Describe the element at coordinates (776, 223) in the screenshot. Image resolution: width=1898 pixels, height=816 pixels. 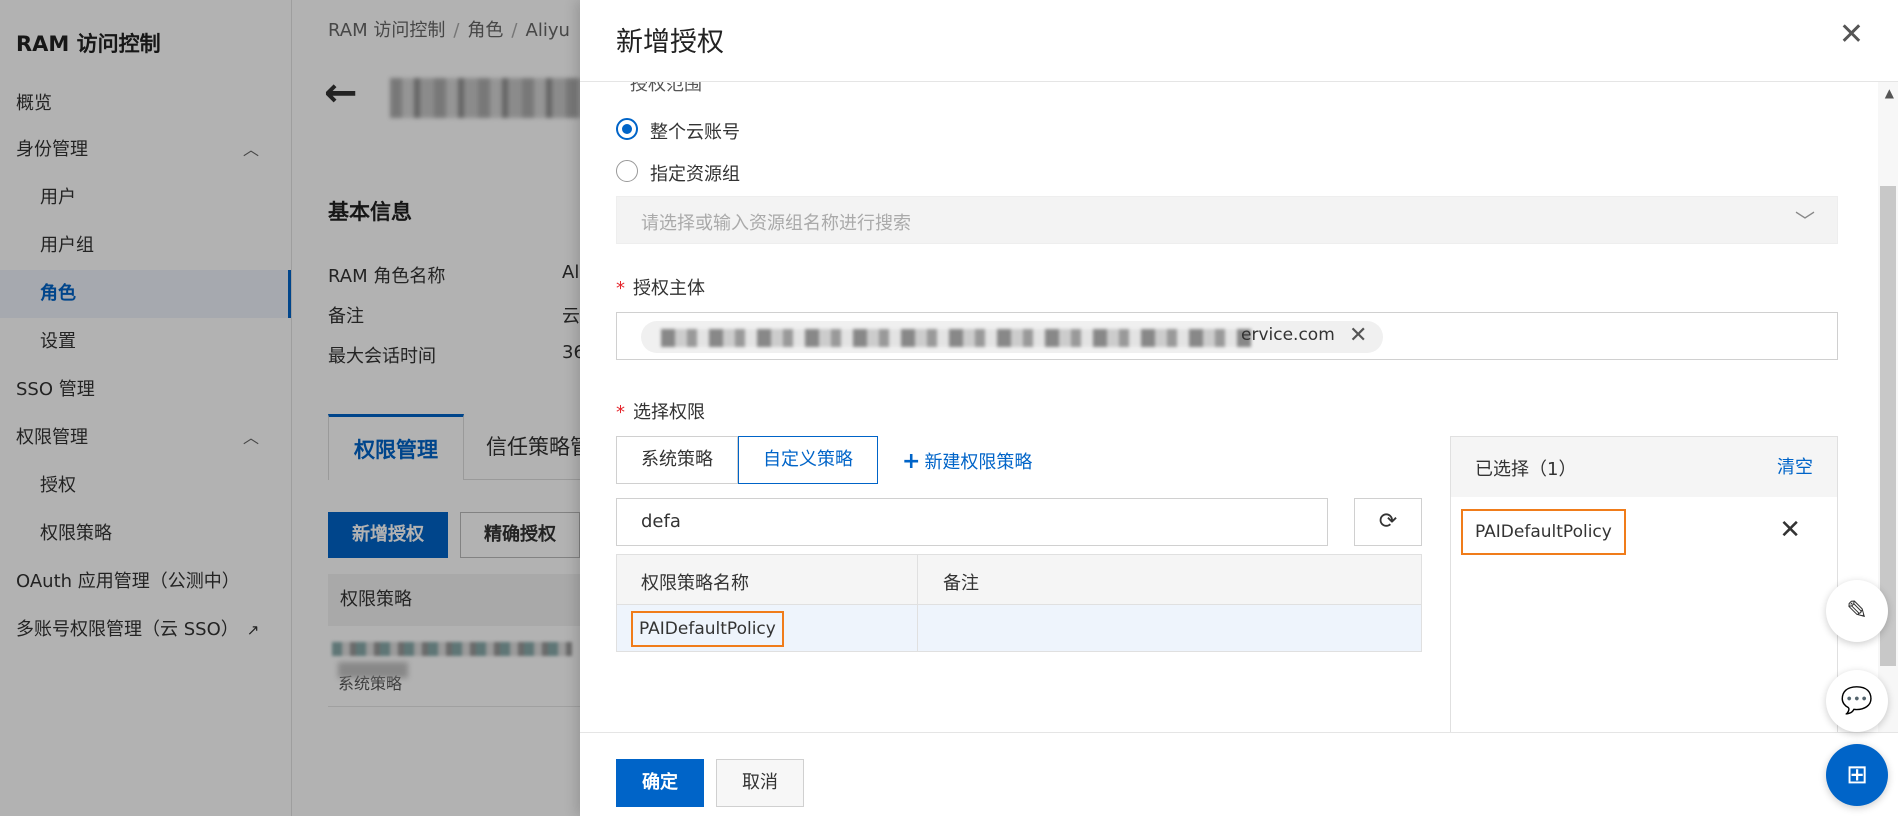
I see `resource-group-placeholder: 请选择或输入资源组名称进行搜索` at that location.